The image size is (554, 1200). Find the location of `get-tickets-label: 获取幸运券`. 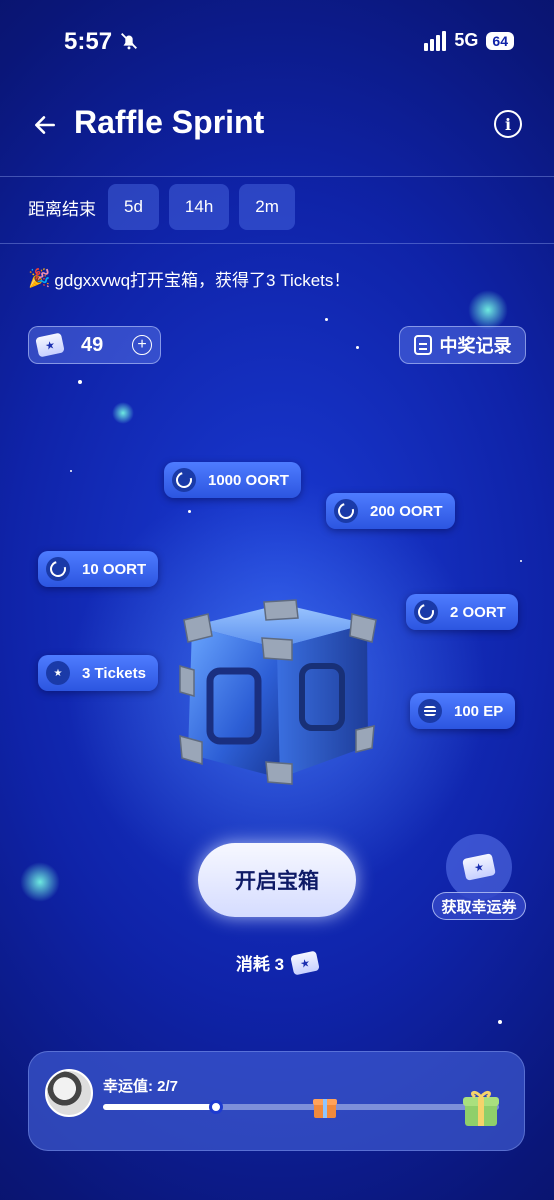

get-tickets-label: 获取幸运券 is located at coordinates (479, 906).